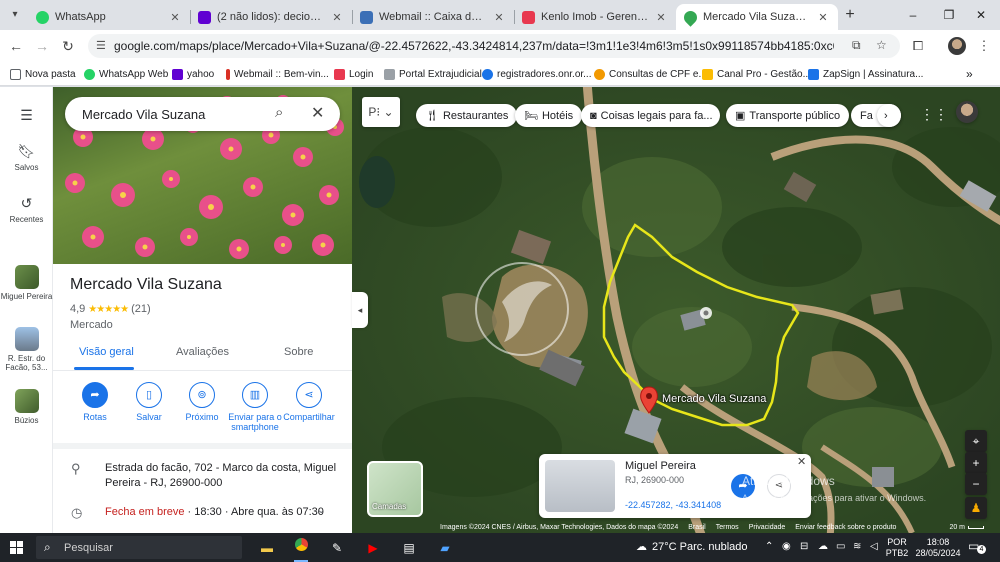 This screenshot has width=1000, height=562. Describe the element at coordinates (595, 17) in the screenshot. I see `tab-kenlo: Kenlo Imob - Gerenciamento ✕` at that location.